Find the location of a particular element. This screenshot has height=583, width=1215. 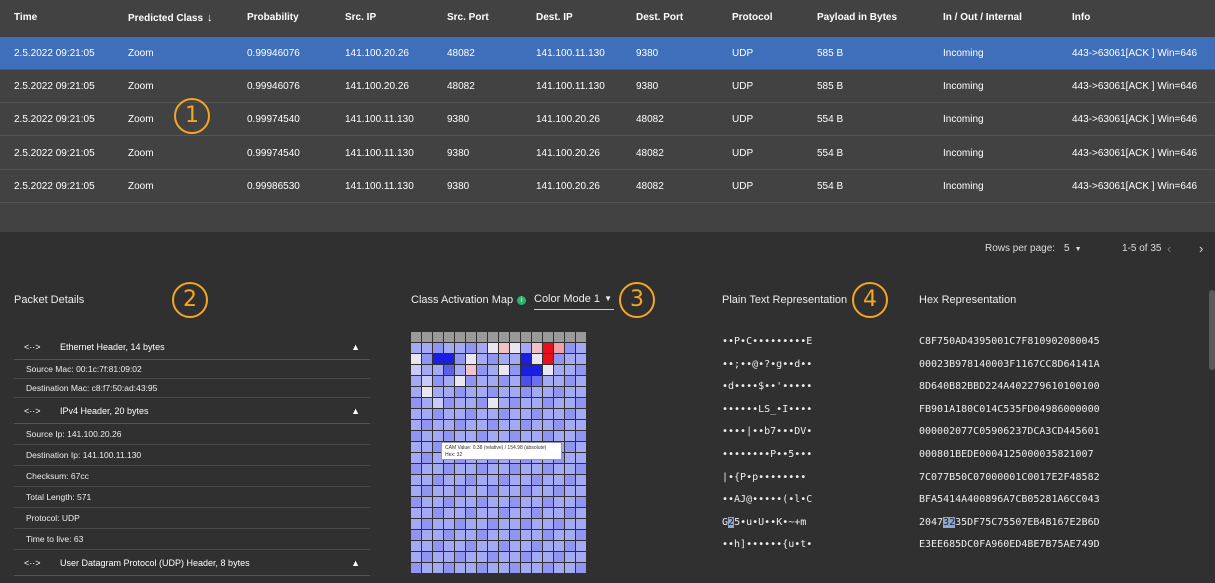

column-header-direction: In / Out / Internal is located at coordinates (982, 18).